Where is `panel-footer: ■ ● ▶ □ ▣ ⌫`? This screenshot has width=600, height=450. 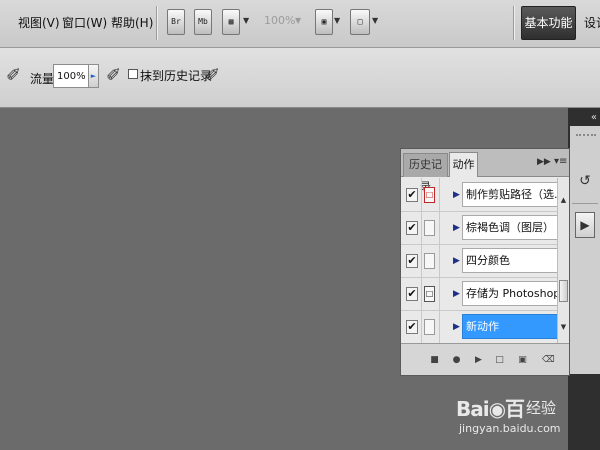 panel-footer: ■ ● ▶ □ ▣ ⌫ is located at coordinates (485, 359).